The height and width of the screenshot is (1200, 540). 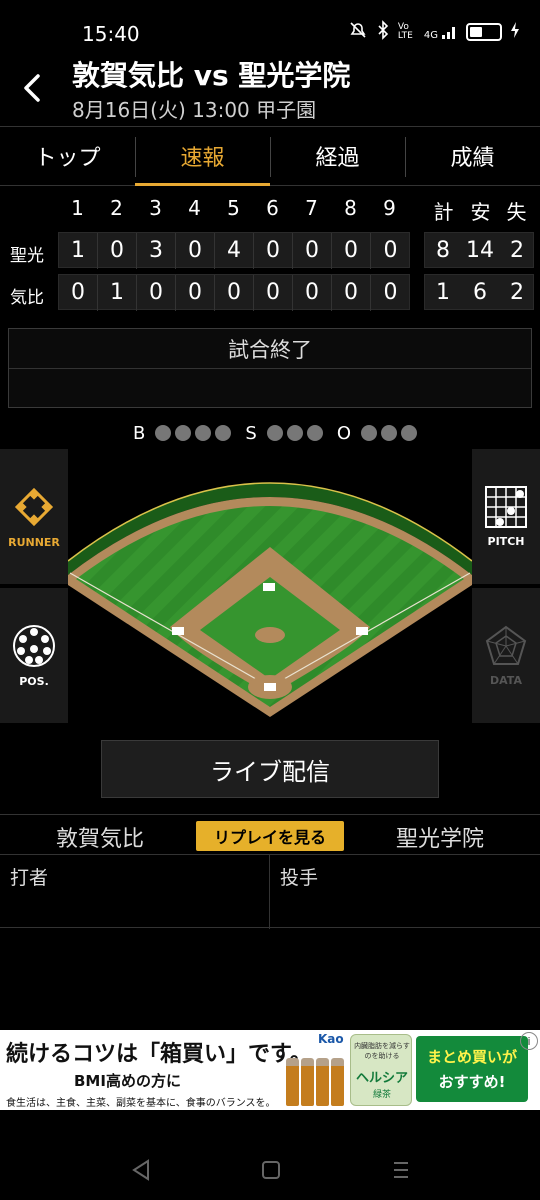 I want to click on square-home-icon, so click(x=271, y=1170).